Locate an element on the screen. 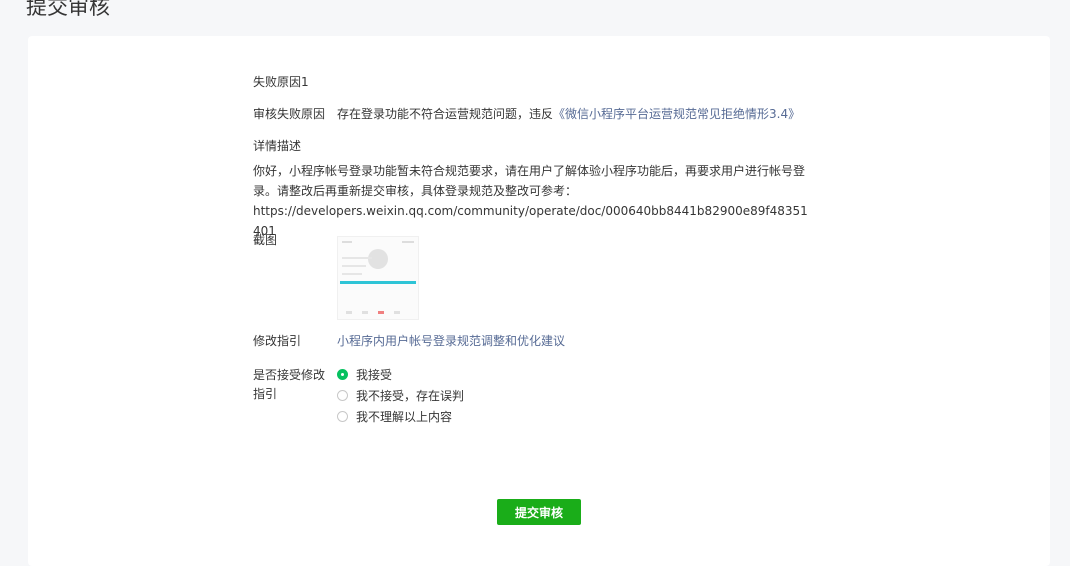  radio-checked-icon is located at coordinates (342, 374).